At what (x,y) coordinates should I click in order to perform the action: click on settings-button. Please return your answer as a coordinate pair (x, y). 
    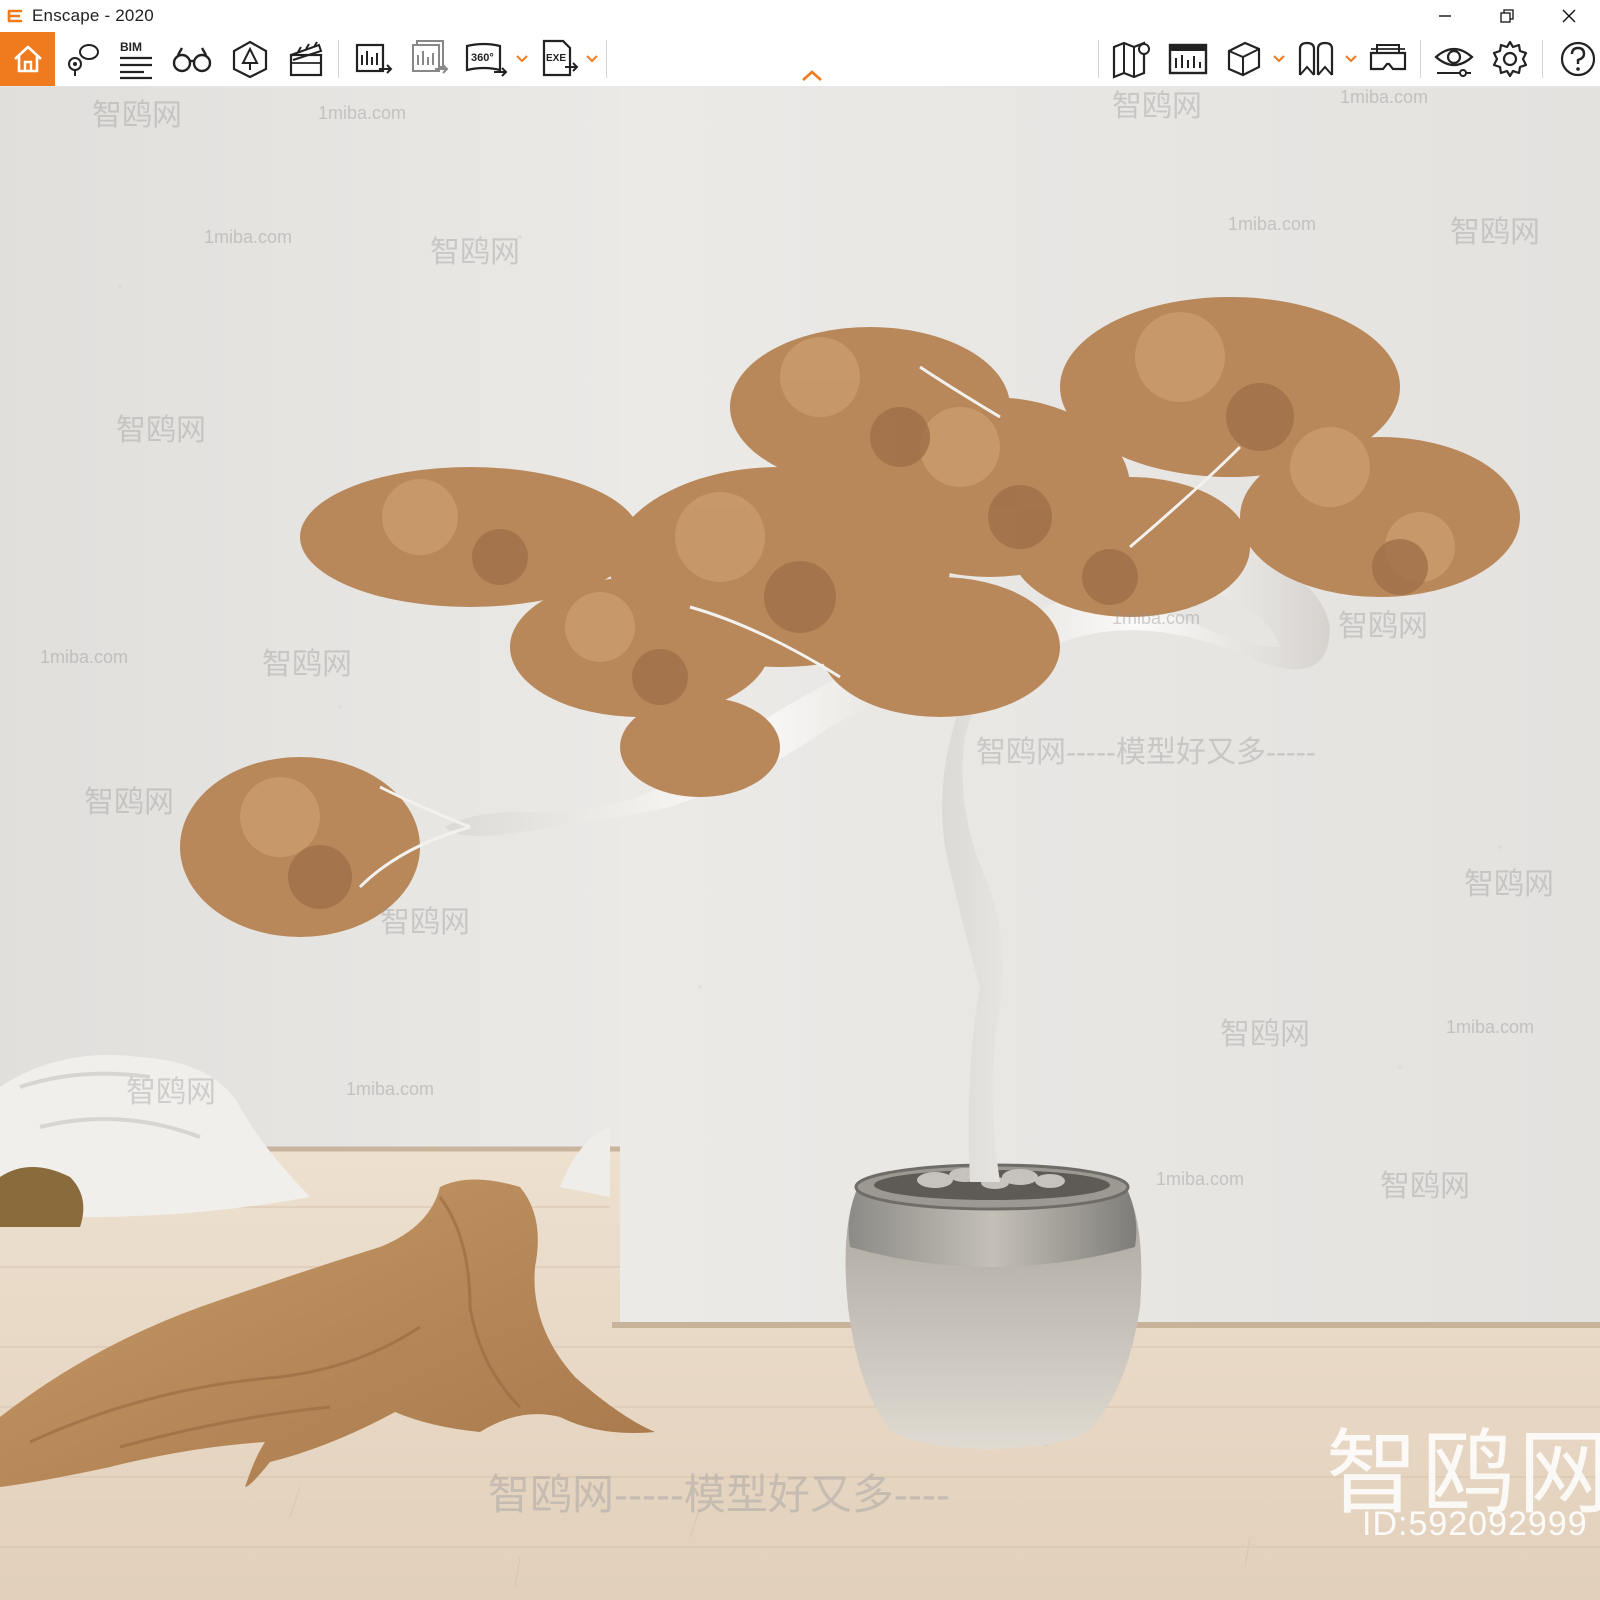
    Looking at the image, I should click on (1510, 59).